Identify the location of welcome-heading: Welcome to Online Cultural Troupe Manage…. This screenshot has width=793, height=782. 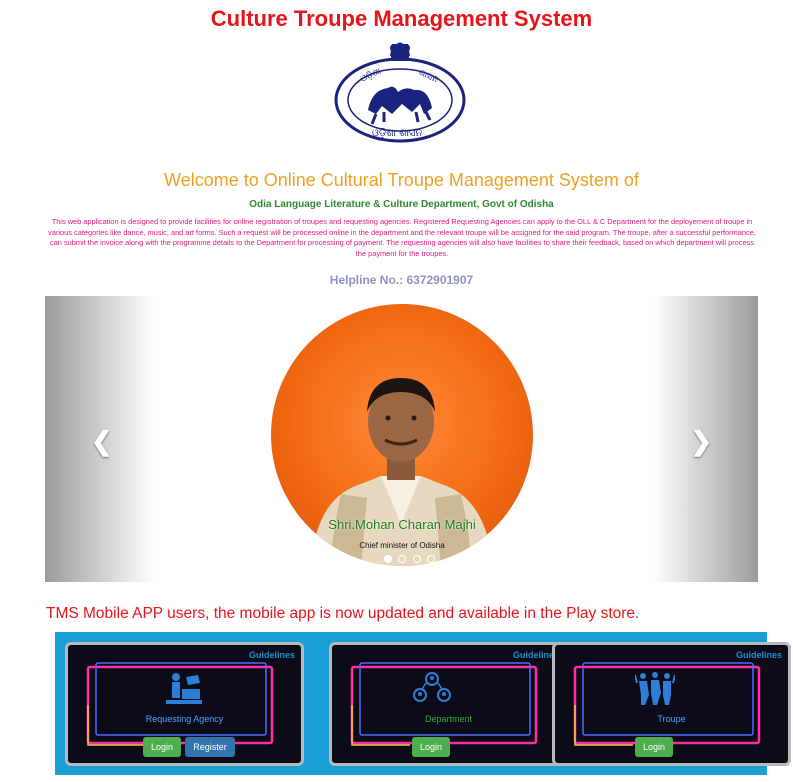
(401, 180).